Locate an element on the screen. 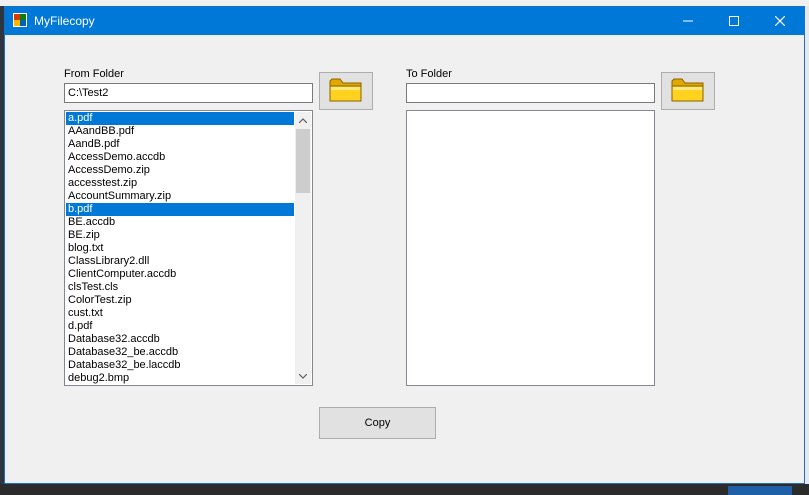 Image resolution: width=809 pixels, height=495 pixels. list-item: BE.accdb is located at coordinates (180, 222).